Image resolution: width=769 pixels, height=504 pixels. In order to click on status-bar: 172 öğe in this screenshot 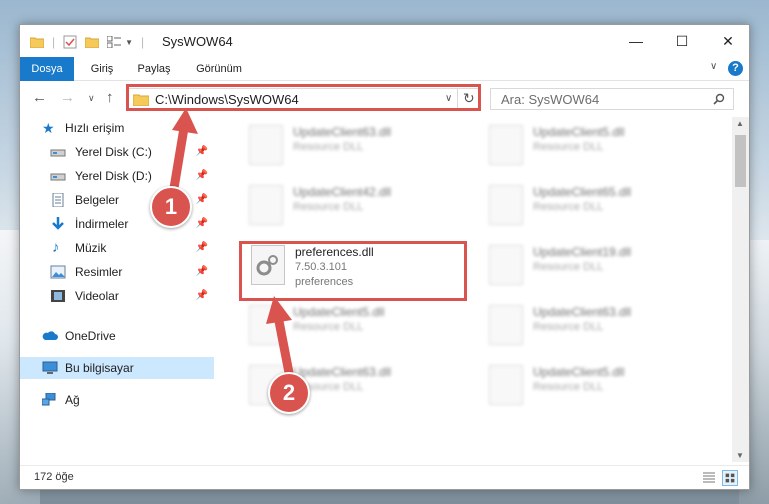, I will do `click(384, 477)`.